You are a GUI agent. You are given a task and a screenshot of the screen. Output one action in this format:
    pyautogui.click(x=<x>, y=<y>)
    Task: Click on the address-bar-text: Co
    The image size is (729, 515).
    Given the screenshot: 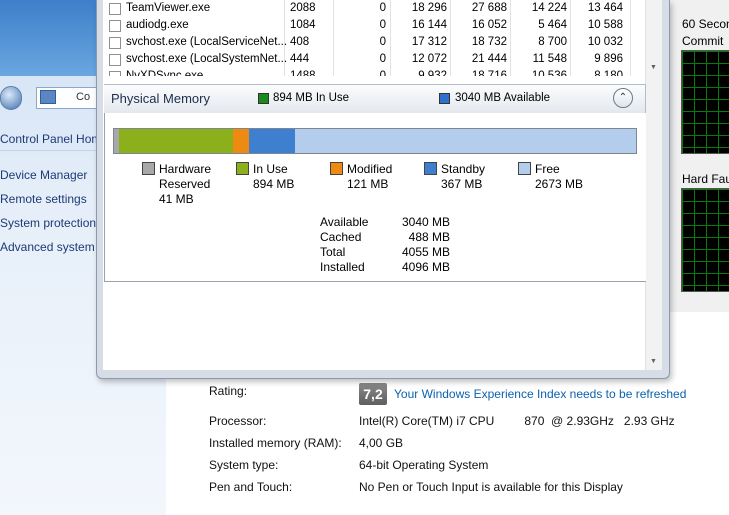 What is the action you would take?
    pyautogui.click(x=83, y=97)
    